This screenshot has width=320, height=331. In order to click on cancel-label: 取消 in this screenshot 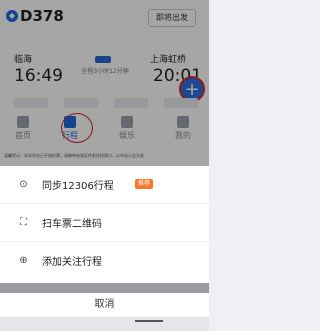, I will do `click(104, 304)`.